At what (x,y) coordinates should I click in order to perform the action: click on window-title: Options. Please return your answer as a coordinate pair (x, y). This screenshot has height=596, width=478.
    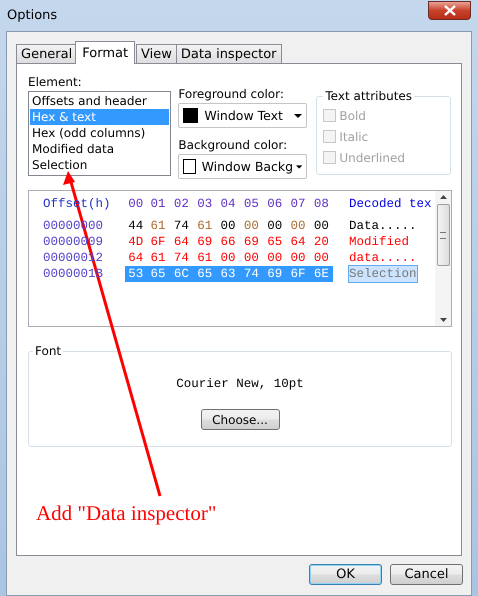
    Looking at the image, I should click on (32, 15).